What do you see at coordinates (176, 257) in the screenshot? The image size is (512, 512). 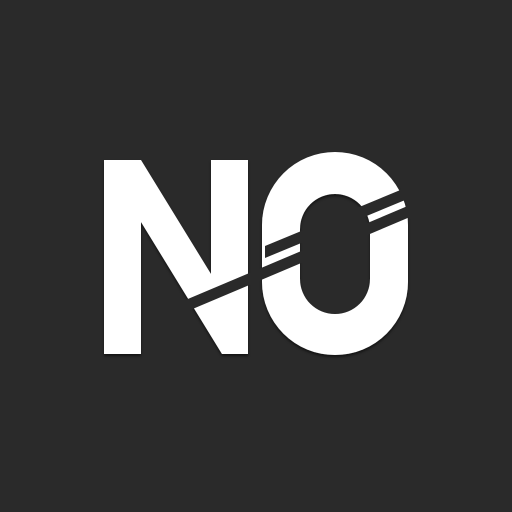 I see `letter-n-shape` at bounding box center [176, 257].